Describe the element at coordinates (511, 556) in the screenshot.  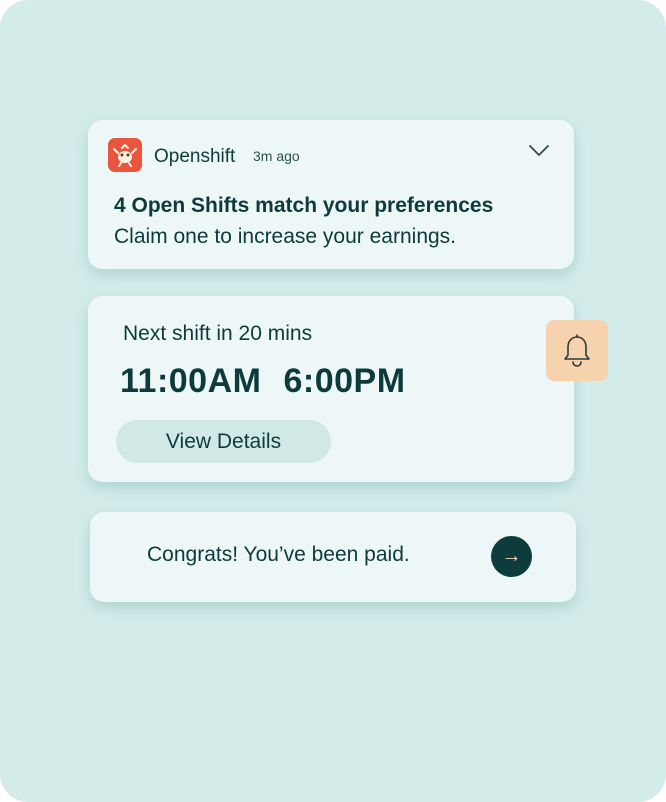
I see `arrow-right-icon: →` at that location.